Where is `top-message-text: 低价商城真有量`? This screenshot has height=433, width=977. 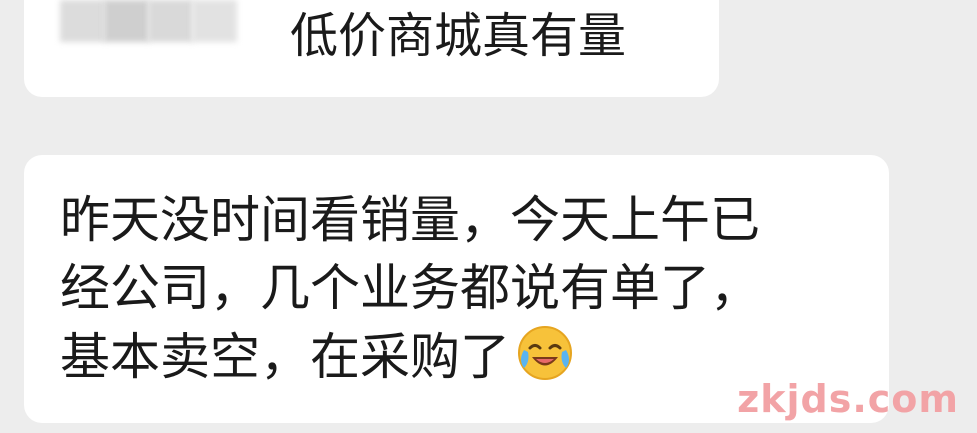
top-message-text: 低价商城真有量 is located at coordinates (458, 36).